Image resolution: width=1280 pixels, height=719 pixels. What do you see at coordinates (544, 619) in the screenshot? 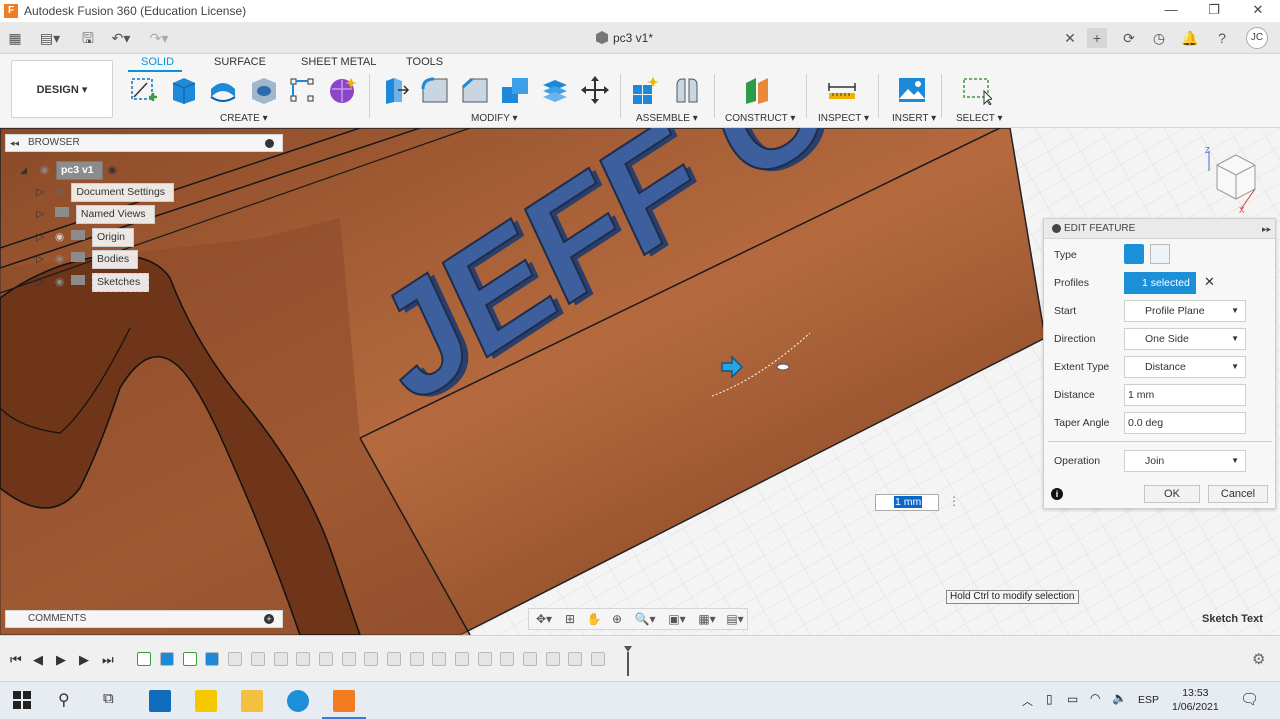
I see `orbit-icon: ✥▾` at bounding box center [544, 619].